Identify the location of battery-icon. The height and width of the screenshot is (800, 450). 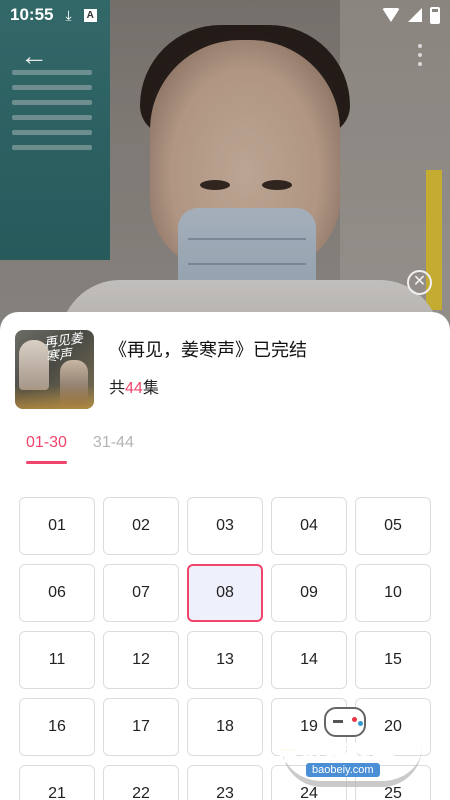
(435, 15).